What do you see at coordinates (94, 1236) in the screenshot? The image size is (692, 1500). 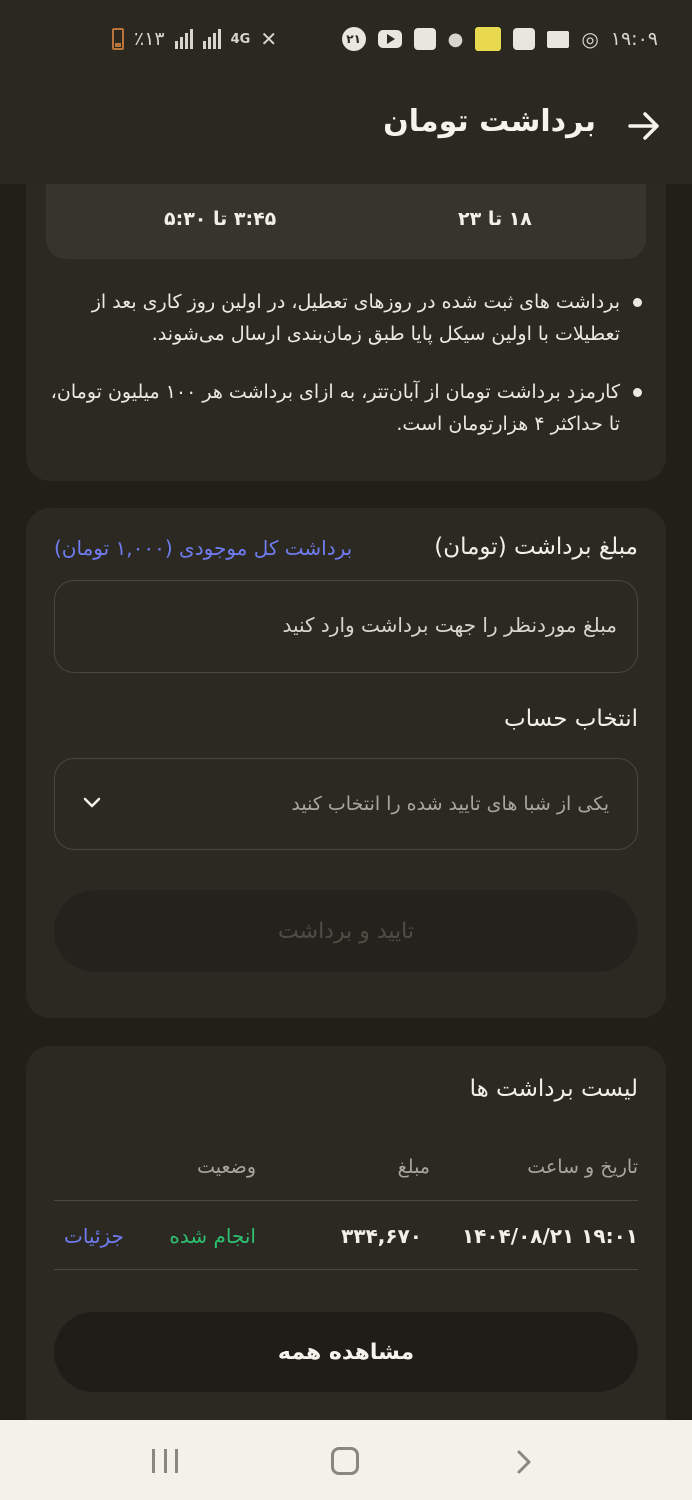 I see `details-link: جزئیات` at bounding box center [94, 1236].